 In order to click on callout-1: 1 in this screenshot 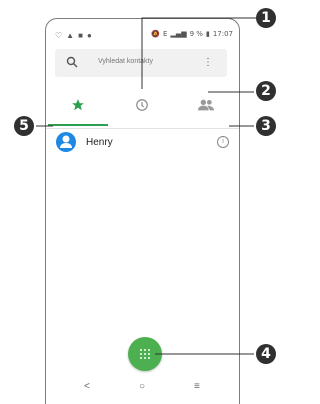, I will do `click(266, 18)`.